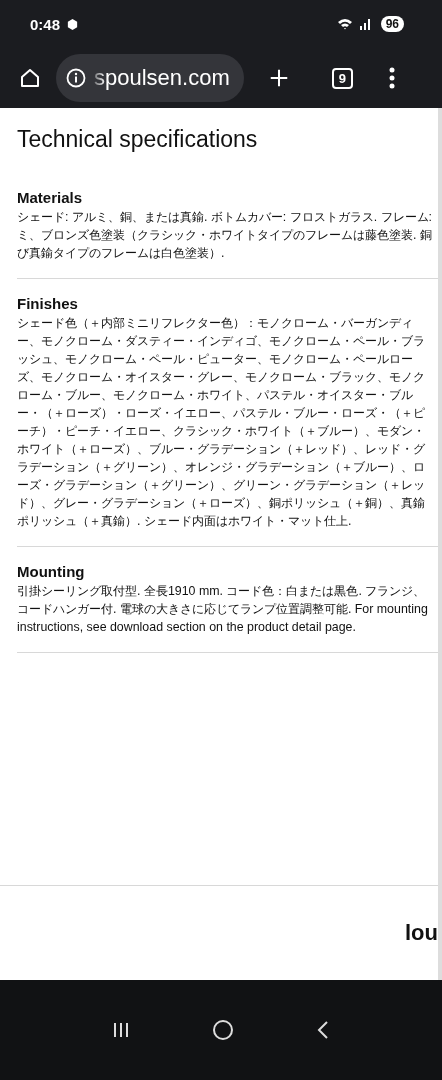 The image size is (442, 1080). Describe the element at coordinates (76, 78) in the screenshot. I see `info-icon` at that location.